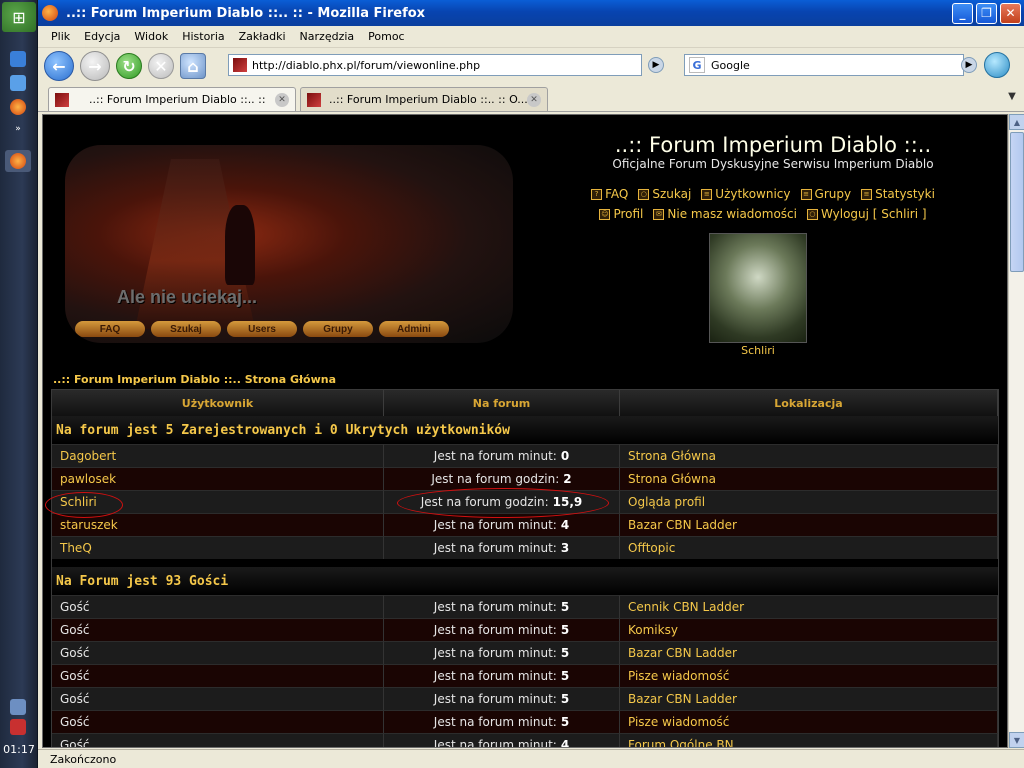 The height and width of the screenshot is (768, 1024). Describe the element at coordinates (809, 501) in the screenshot. I see `location-link: Ogląda profil` at that location.